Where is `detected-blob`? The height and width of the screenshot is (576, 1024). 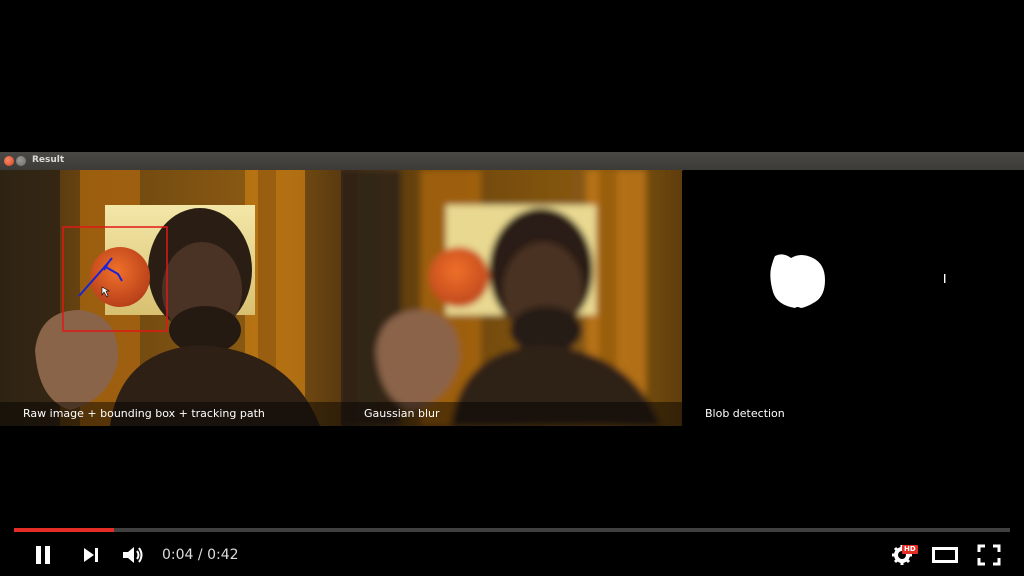
detected-blob is located at coordinates (797, 281).